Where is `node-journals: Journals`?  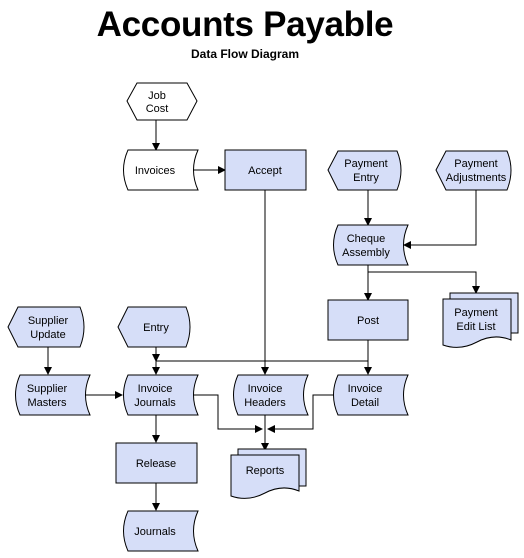
node-journals: Journals is located at coordinates (161, 531).